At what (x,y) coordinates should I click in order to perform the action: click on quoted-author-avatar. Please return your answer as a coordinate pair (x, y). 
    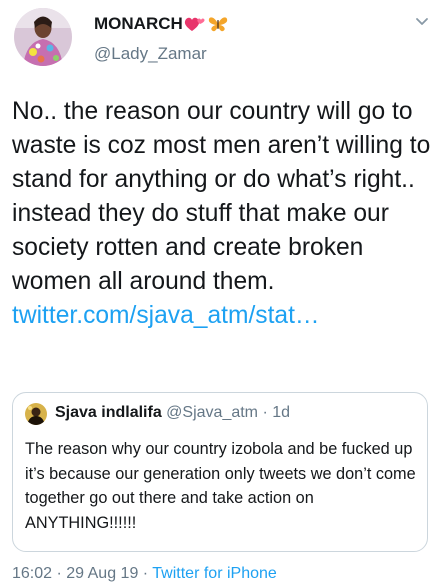
    Looking at the image, I should click on (36, 414).